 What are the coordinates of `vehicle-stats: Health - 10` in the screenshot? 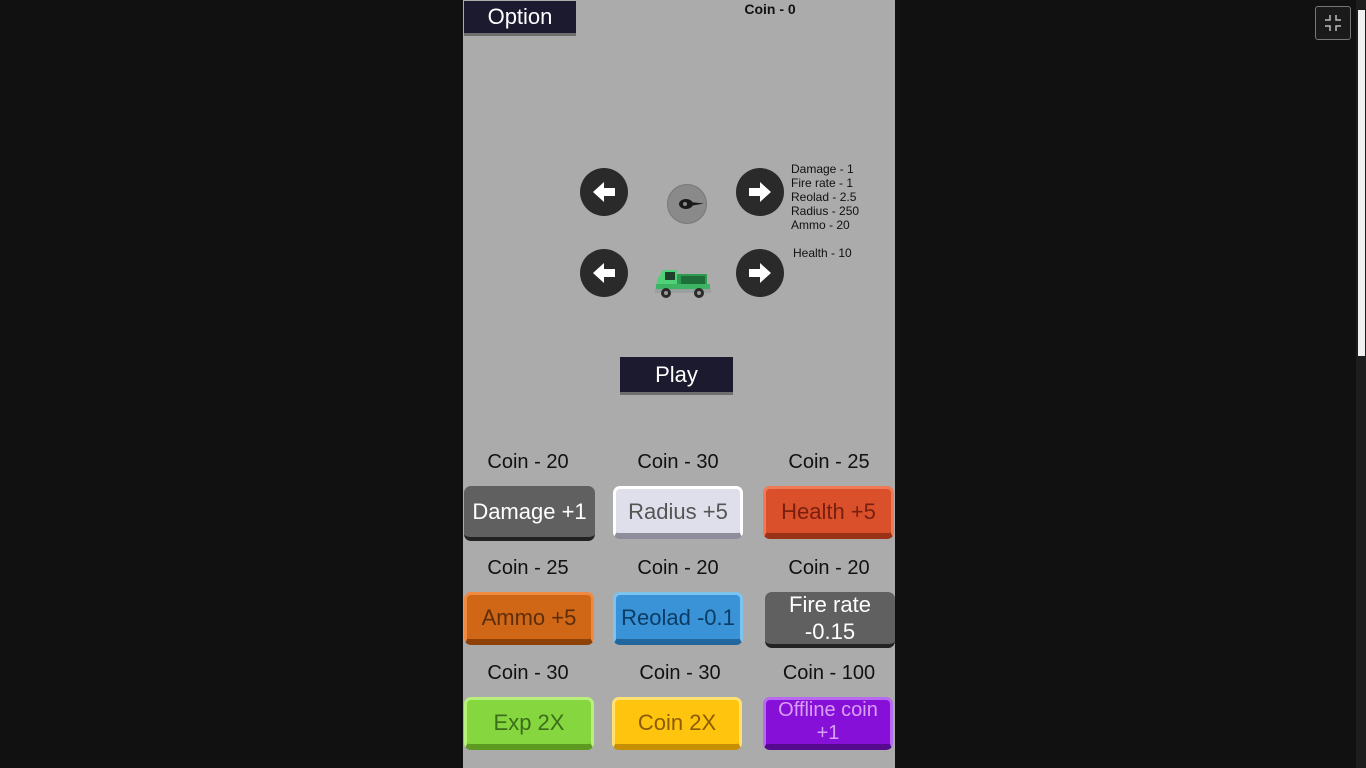 It's located at (822, 253).